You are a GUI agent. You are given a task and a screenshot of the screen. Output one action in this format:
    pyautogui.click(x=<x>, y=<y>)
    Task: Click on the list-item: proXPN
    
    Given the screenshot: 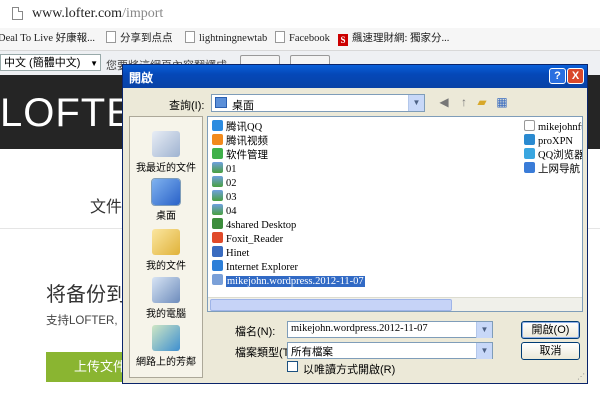 What is the action you would take?
    pyautogui.click(x=548, y=140)
    